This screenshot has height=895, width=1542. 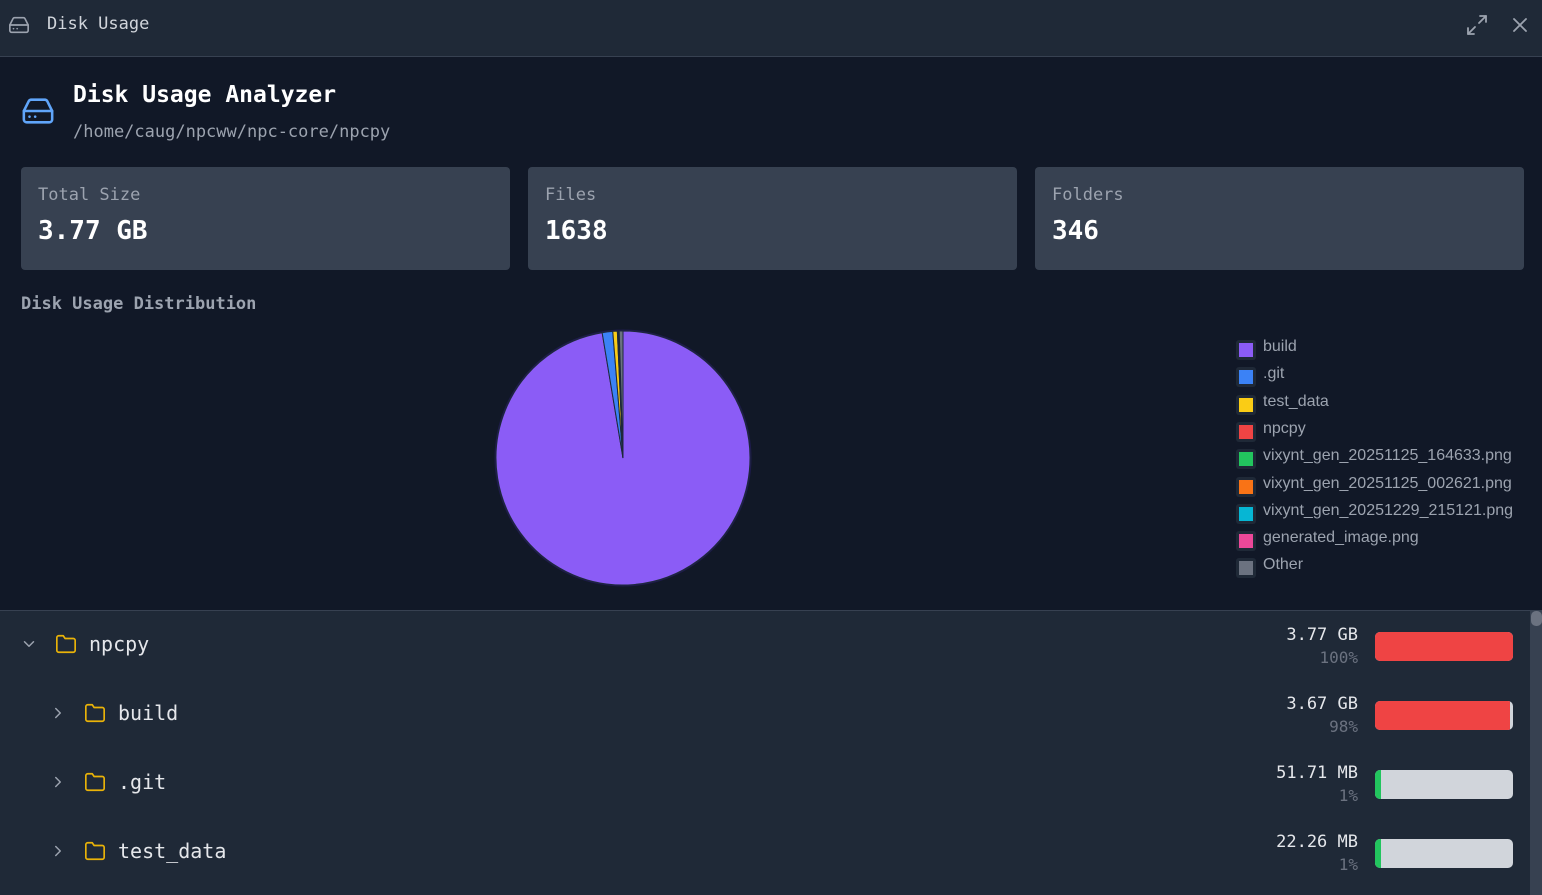 I want to click on tree-item-name: build, so click(x=148, y=713).